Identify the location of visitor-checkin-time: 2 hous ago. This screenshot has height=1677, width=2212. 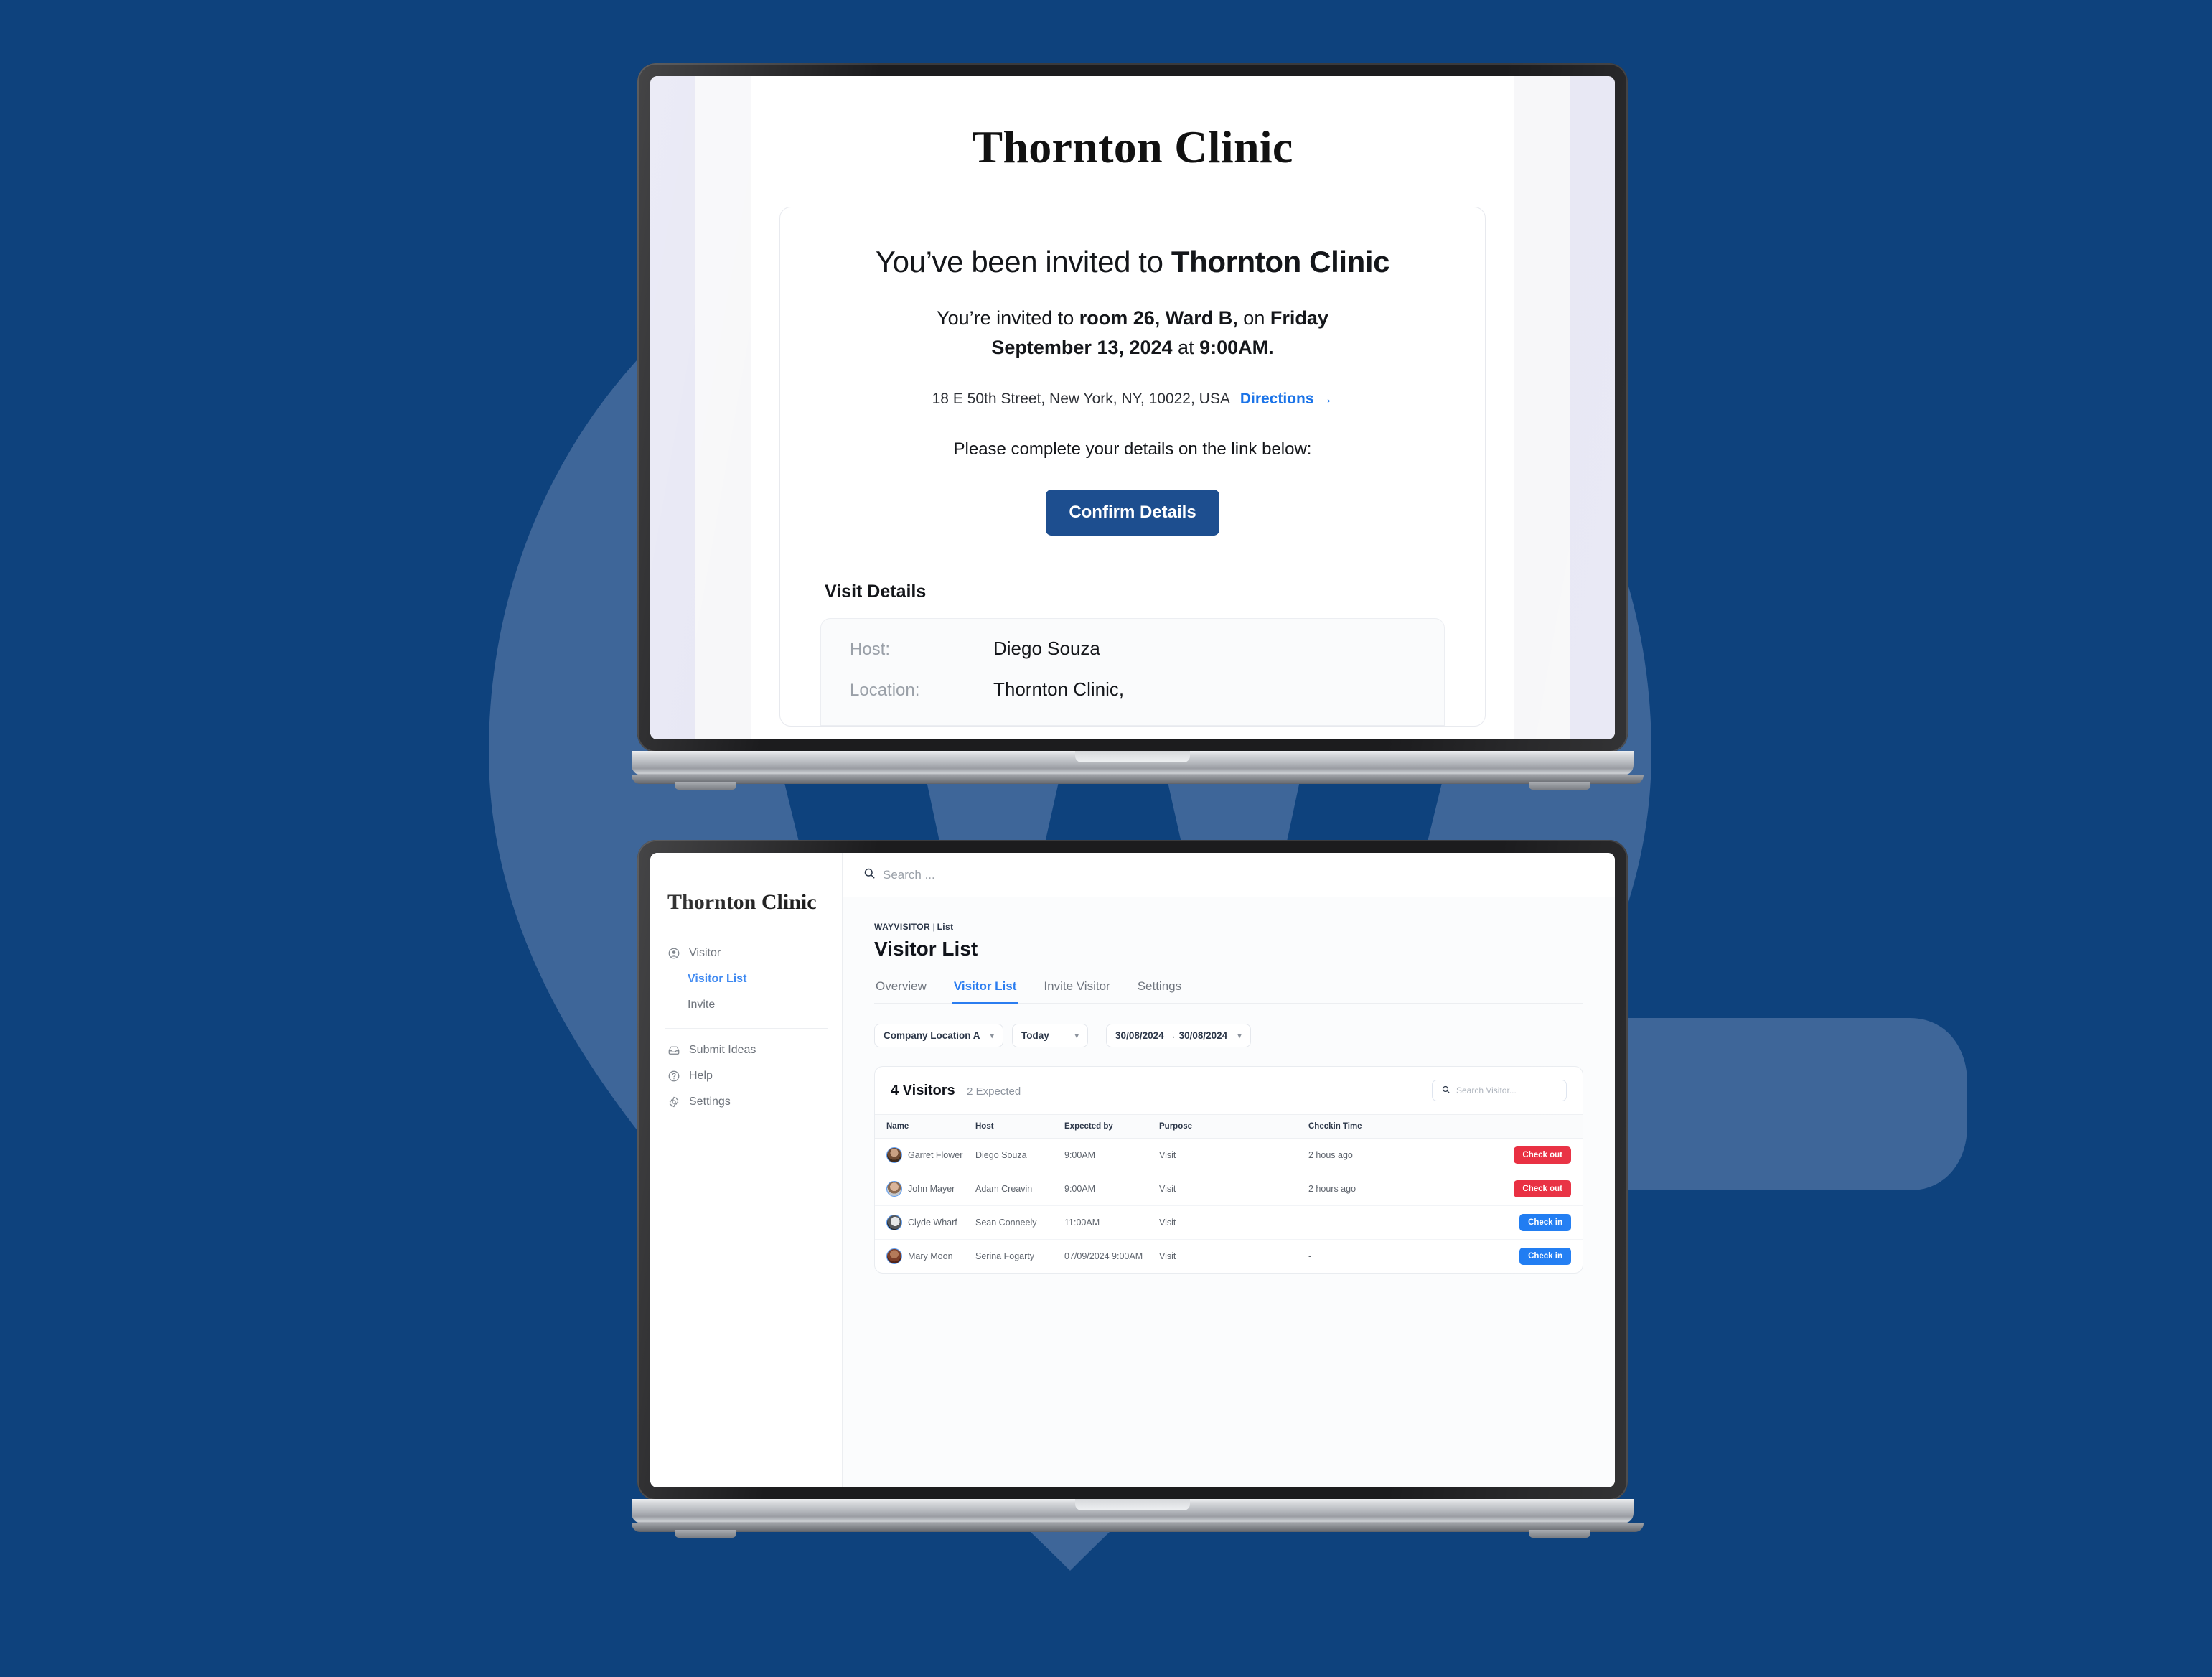
(1402, 1155).